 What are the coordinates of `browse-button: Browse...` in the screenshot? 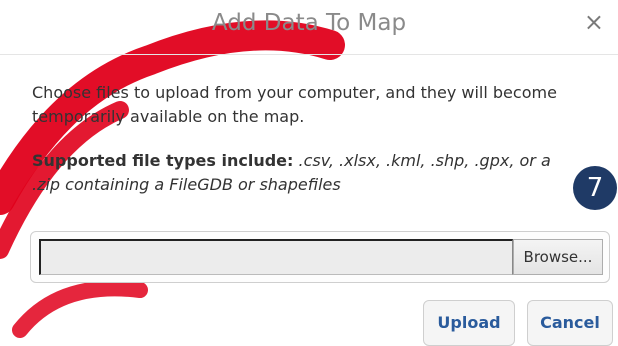 It's located at (558, 257).